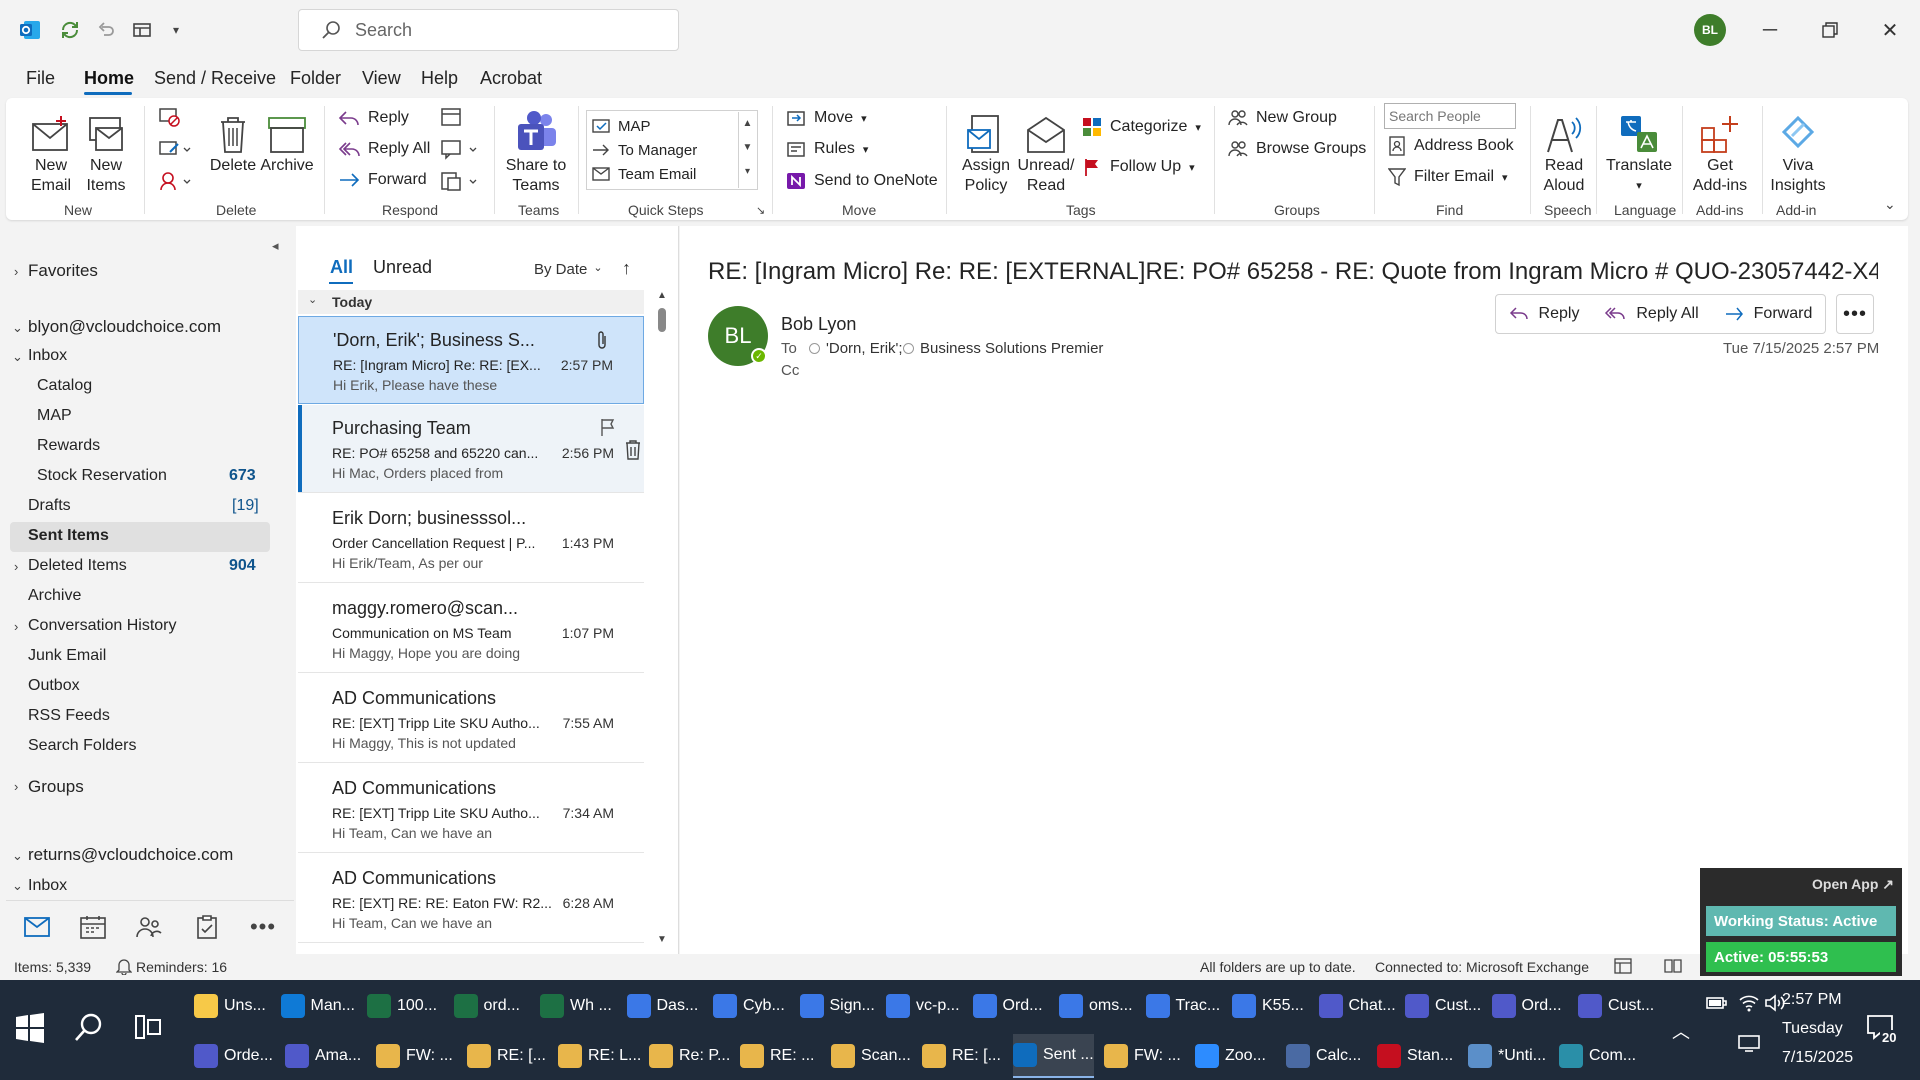  What do you see at coordinates (1749, 1003) in the screenshot?
I see `wifi-icon` at bounding box center [1749, 1003].